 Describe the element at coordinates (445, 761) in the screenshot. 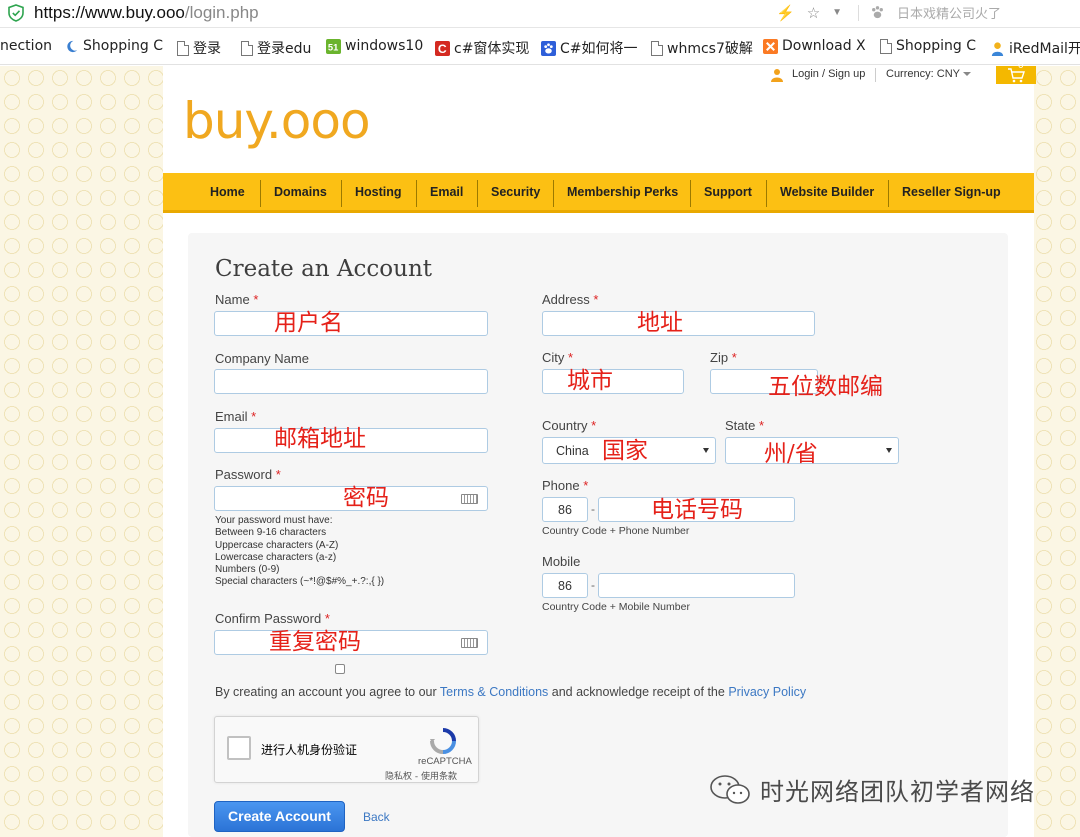

I see `recaptcha-brand: reCAPTCHA` at that location.